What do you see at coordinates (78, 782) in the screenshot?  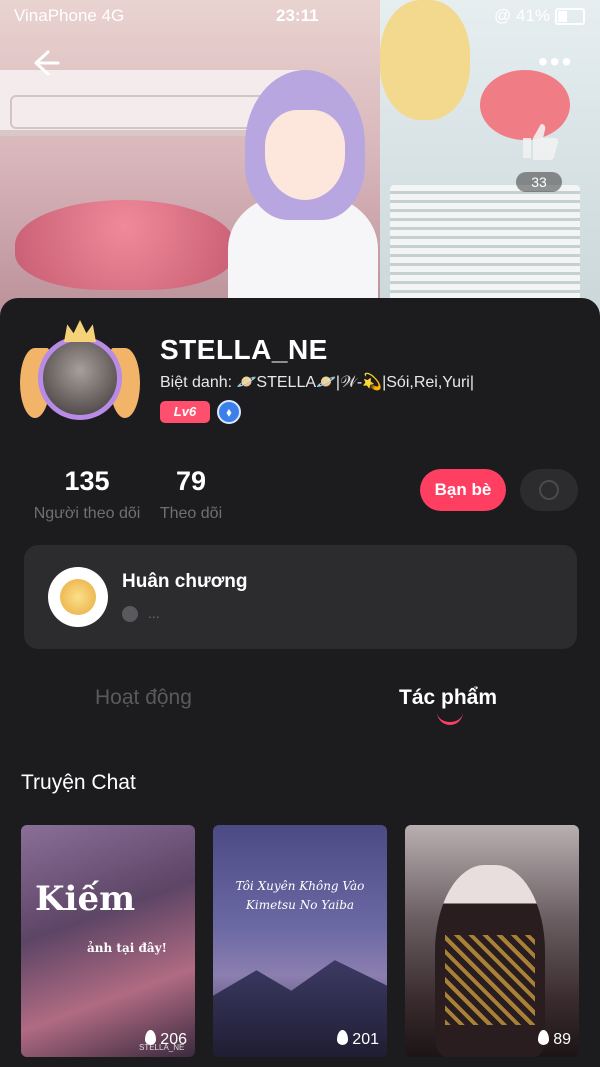 I see `section-title: Truyện Chat` at bounding box center [78, 782].